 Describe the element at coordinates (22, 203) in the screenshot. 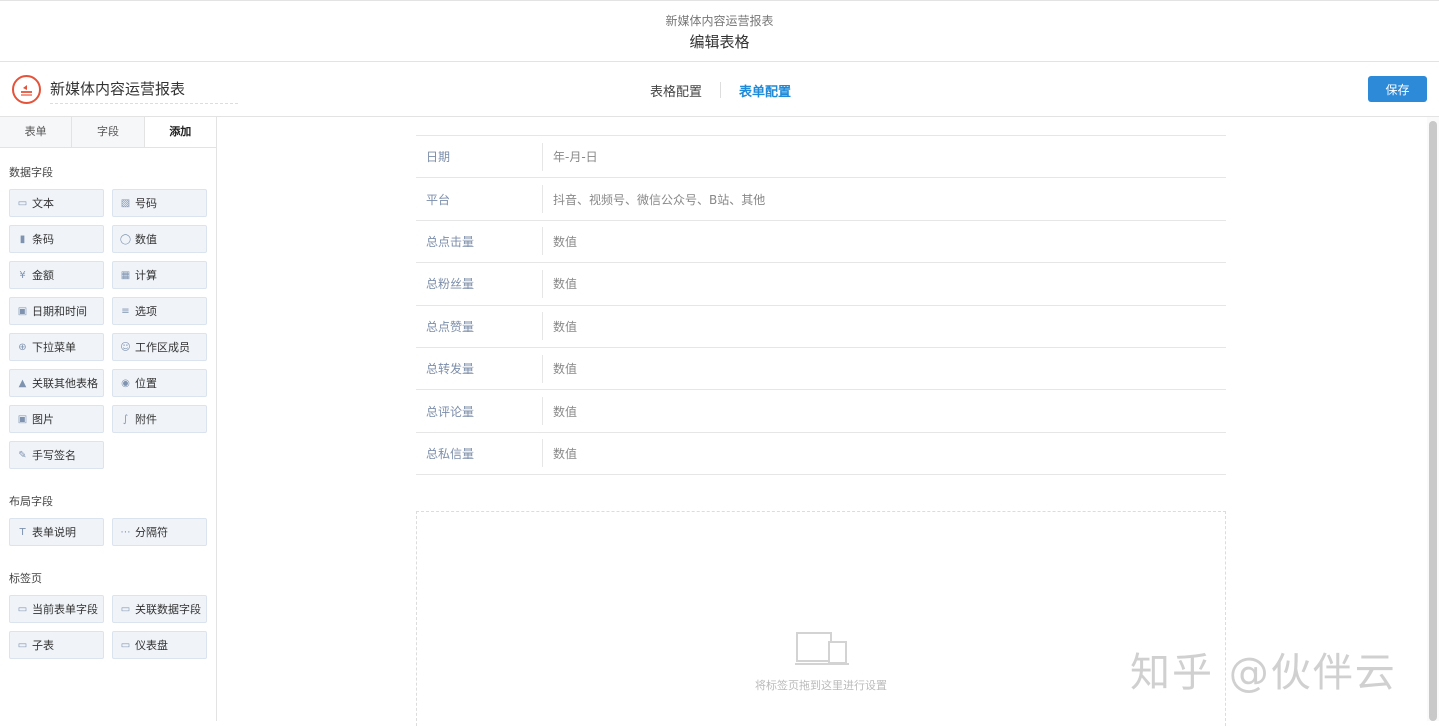

I see `text-icon: ▭` at that location.